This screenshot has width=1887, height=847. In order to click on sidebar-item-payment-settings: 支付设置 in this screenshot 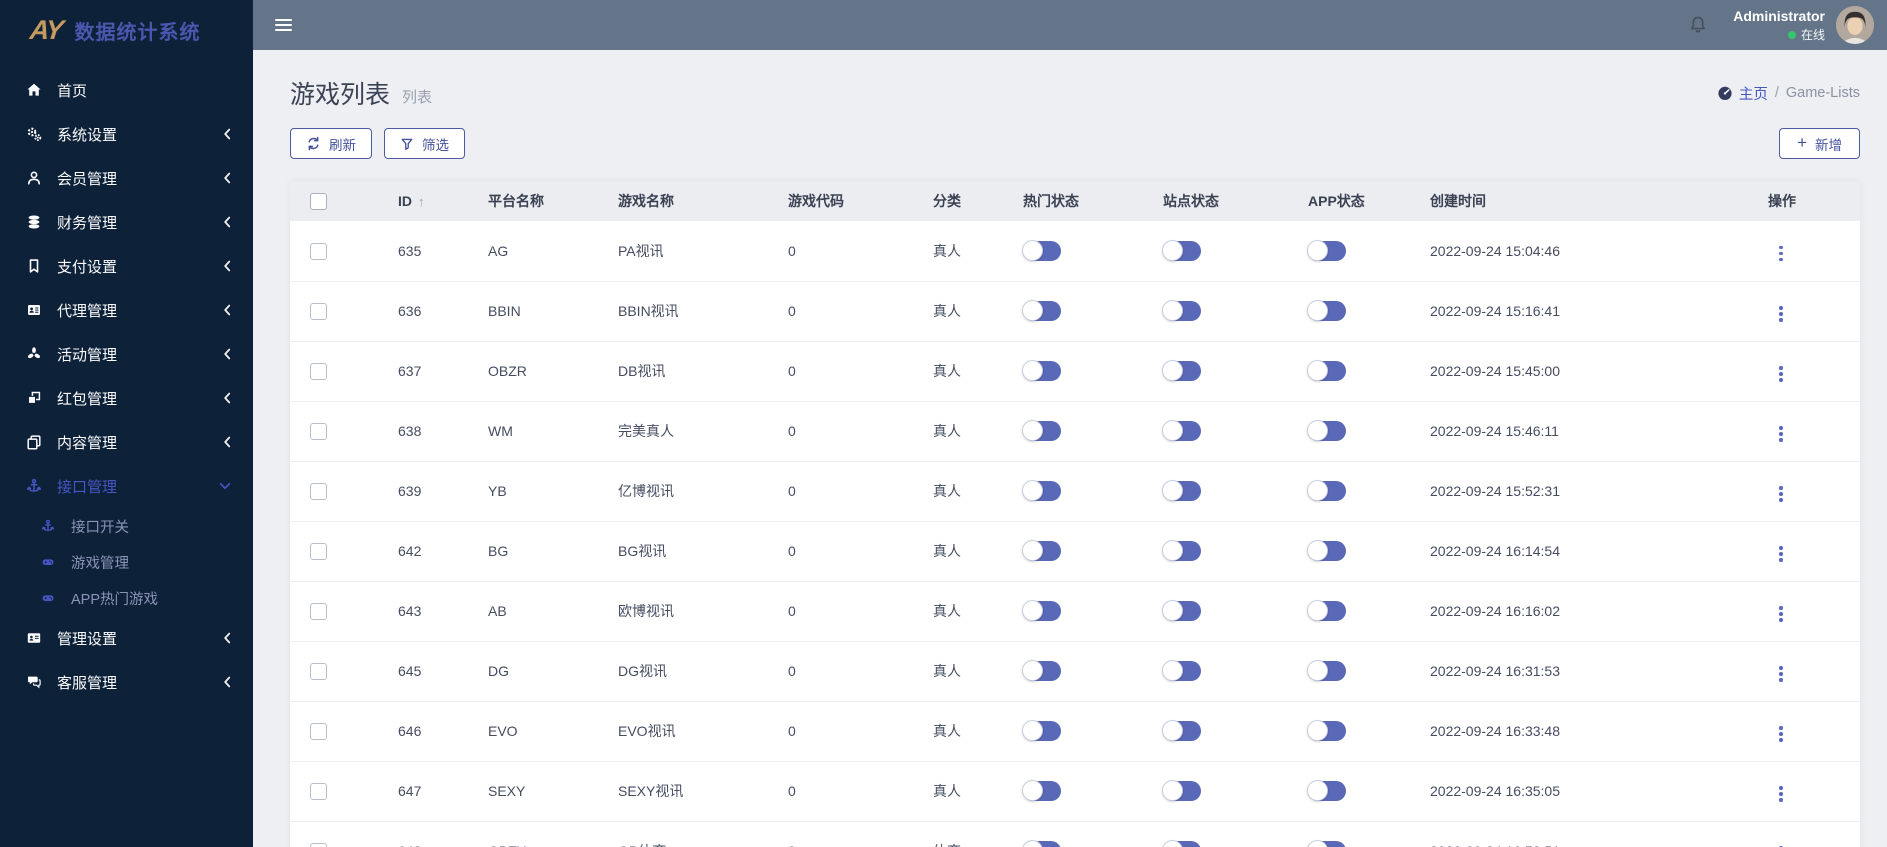, I will do `click(126, 266)`.